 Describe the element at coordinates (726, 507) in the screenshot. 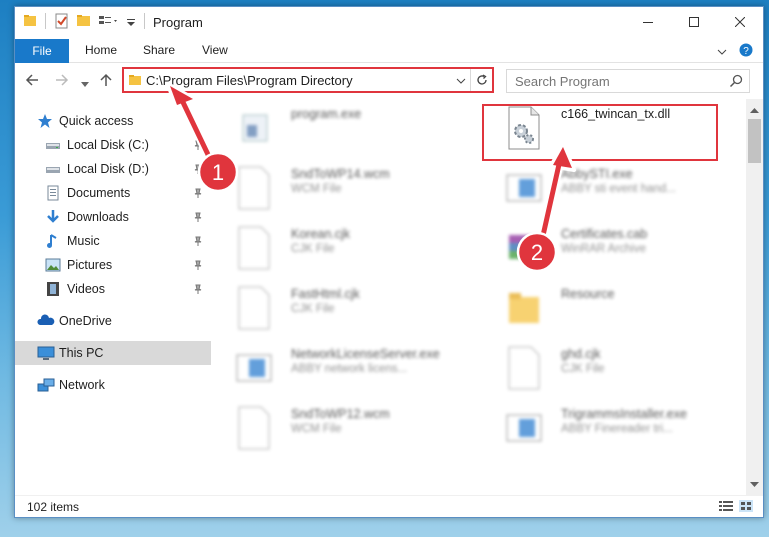

I see `details-view-icon` at that location.